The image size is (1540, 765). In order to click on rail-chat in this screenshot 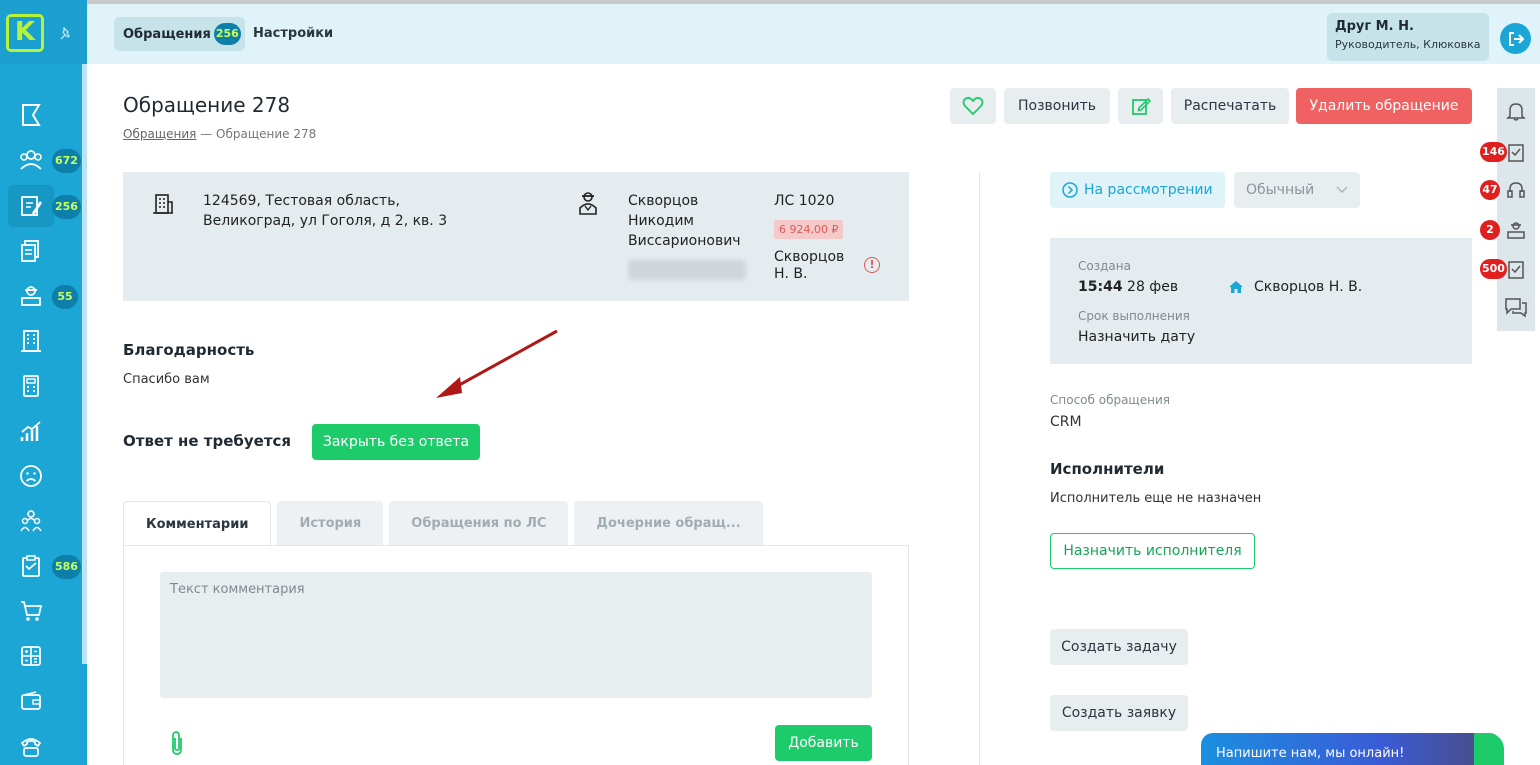, I will do `click(1516, 307)`.